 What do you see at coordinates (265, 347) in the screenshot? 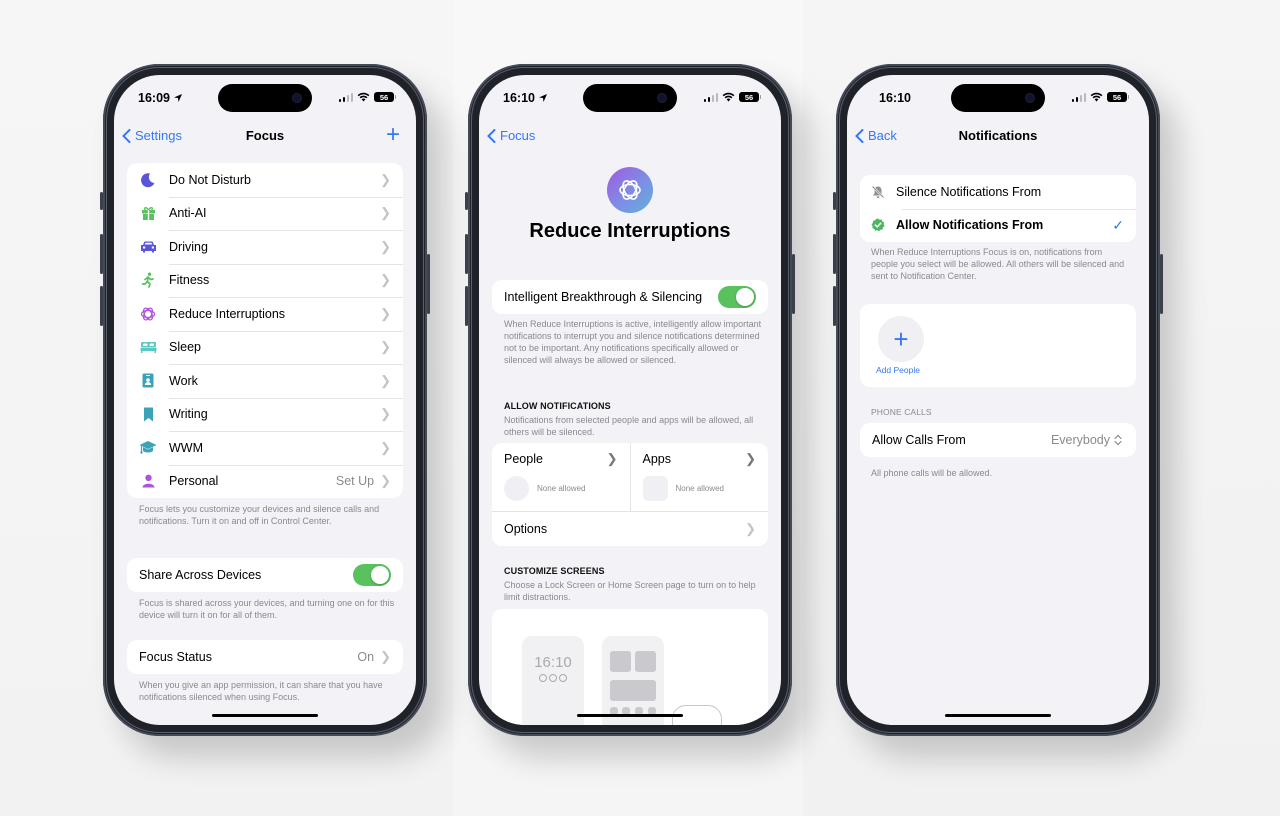
I see `focus-item-sleep: Sleep ❯` at bounding box center [265, 347].